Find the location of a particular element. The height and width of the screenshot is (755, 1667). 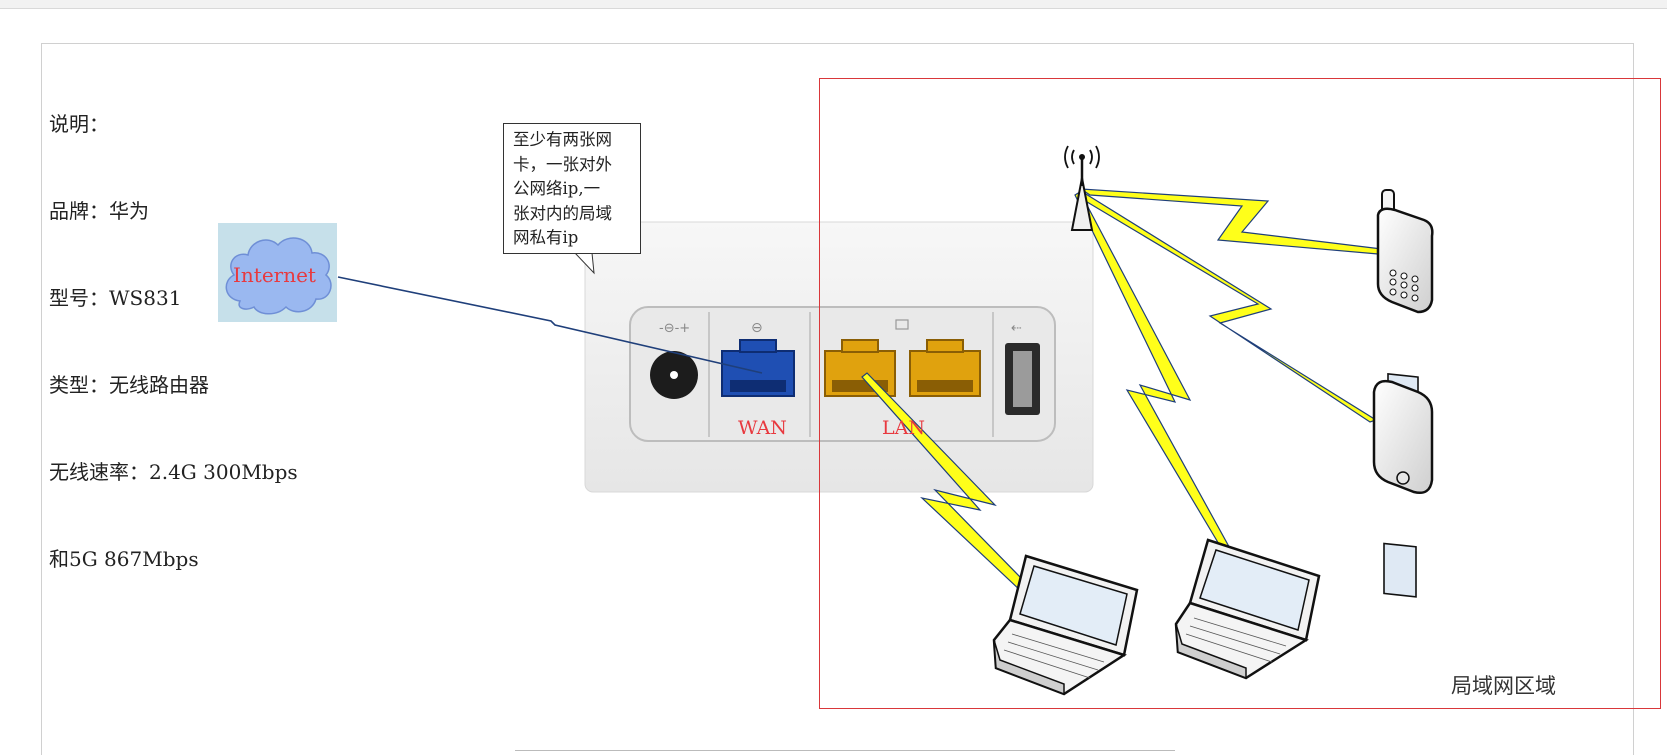

nic-callout: 至少有两张网 卡，一张对外 公网络ip,一 张对内的局域 网私有ip is located at coordinates (572, 188).